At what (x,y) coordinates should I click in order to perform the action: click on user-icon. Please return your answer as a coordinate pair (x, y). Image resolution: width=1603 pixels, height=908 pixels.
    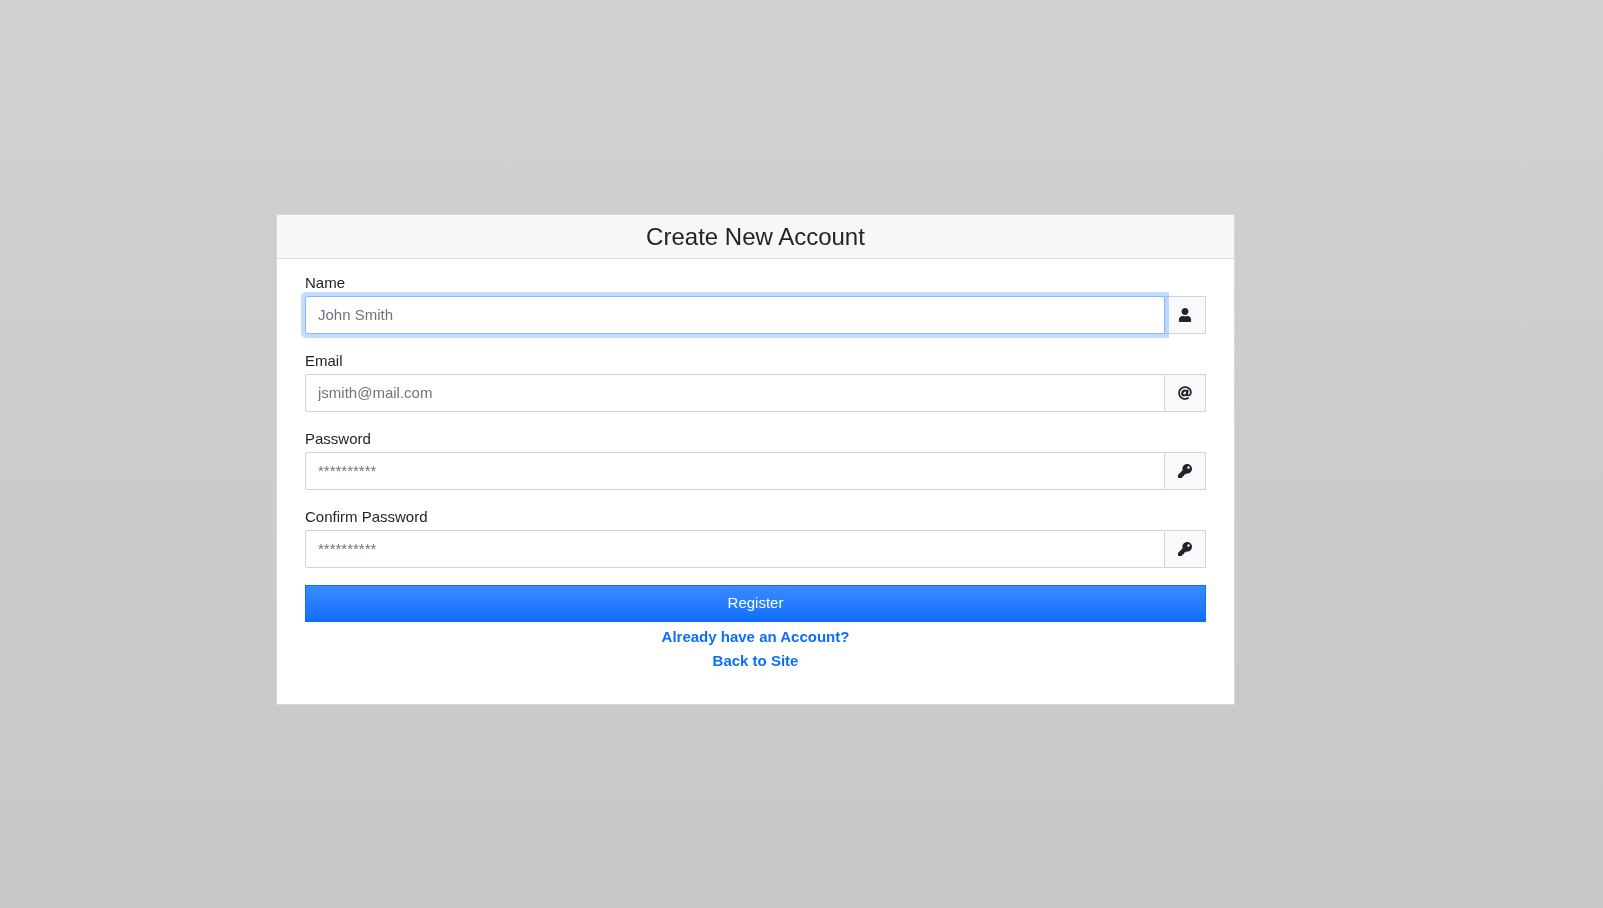
    Looking at the image, I should click on (1185, 315).